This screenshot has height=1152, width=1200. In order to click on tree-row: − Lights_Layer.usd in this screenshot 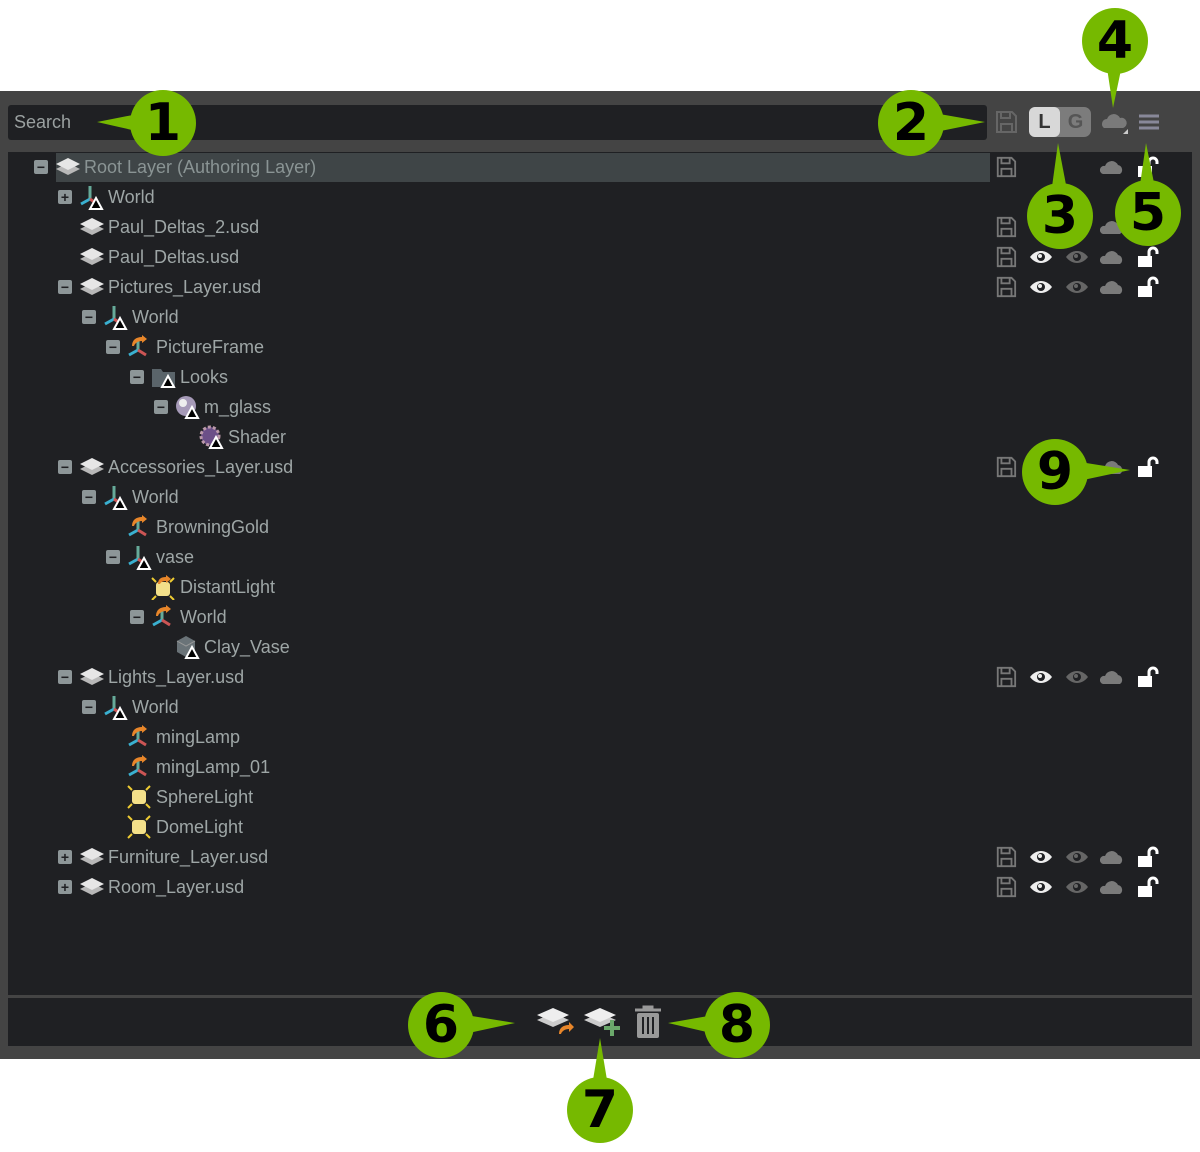, I will do `click(600, 677)`.